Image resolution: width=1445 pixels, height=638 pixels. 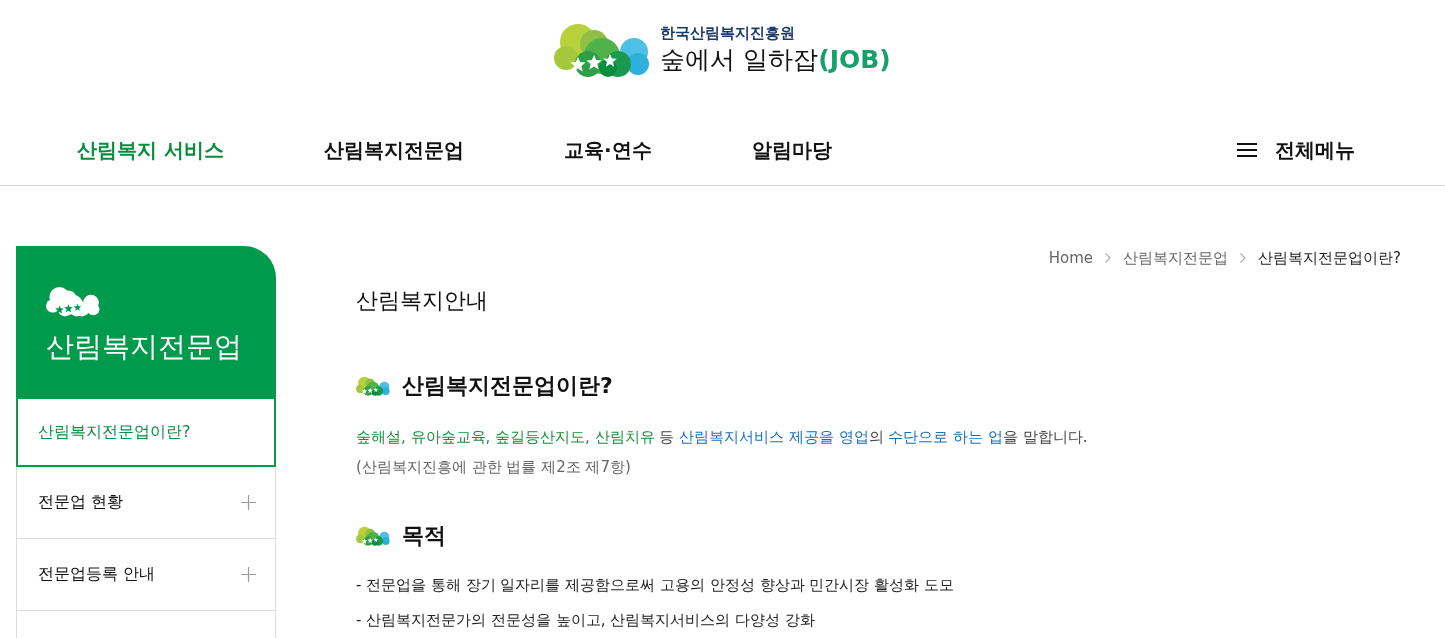 What do you see at coordinates (775, 60) in the screenshot?
I see `site-name: 숲에서 일하잡(JOB)` at bounding box center [775, 60].